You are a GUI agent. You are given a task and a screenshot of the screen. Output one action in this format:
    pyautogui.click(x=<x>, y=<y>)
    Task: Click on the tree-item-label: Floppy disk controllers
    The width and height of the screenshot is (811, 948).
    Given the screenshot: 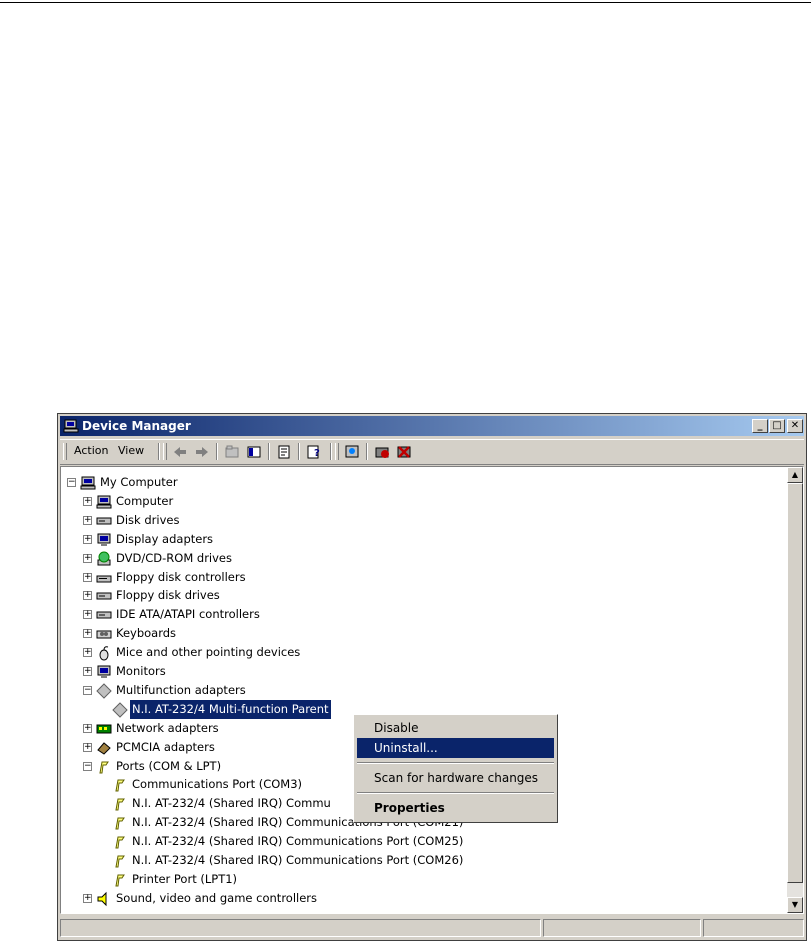 What is the action you would take?
    pyautogui.click(x=181, y=576)
    